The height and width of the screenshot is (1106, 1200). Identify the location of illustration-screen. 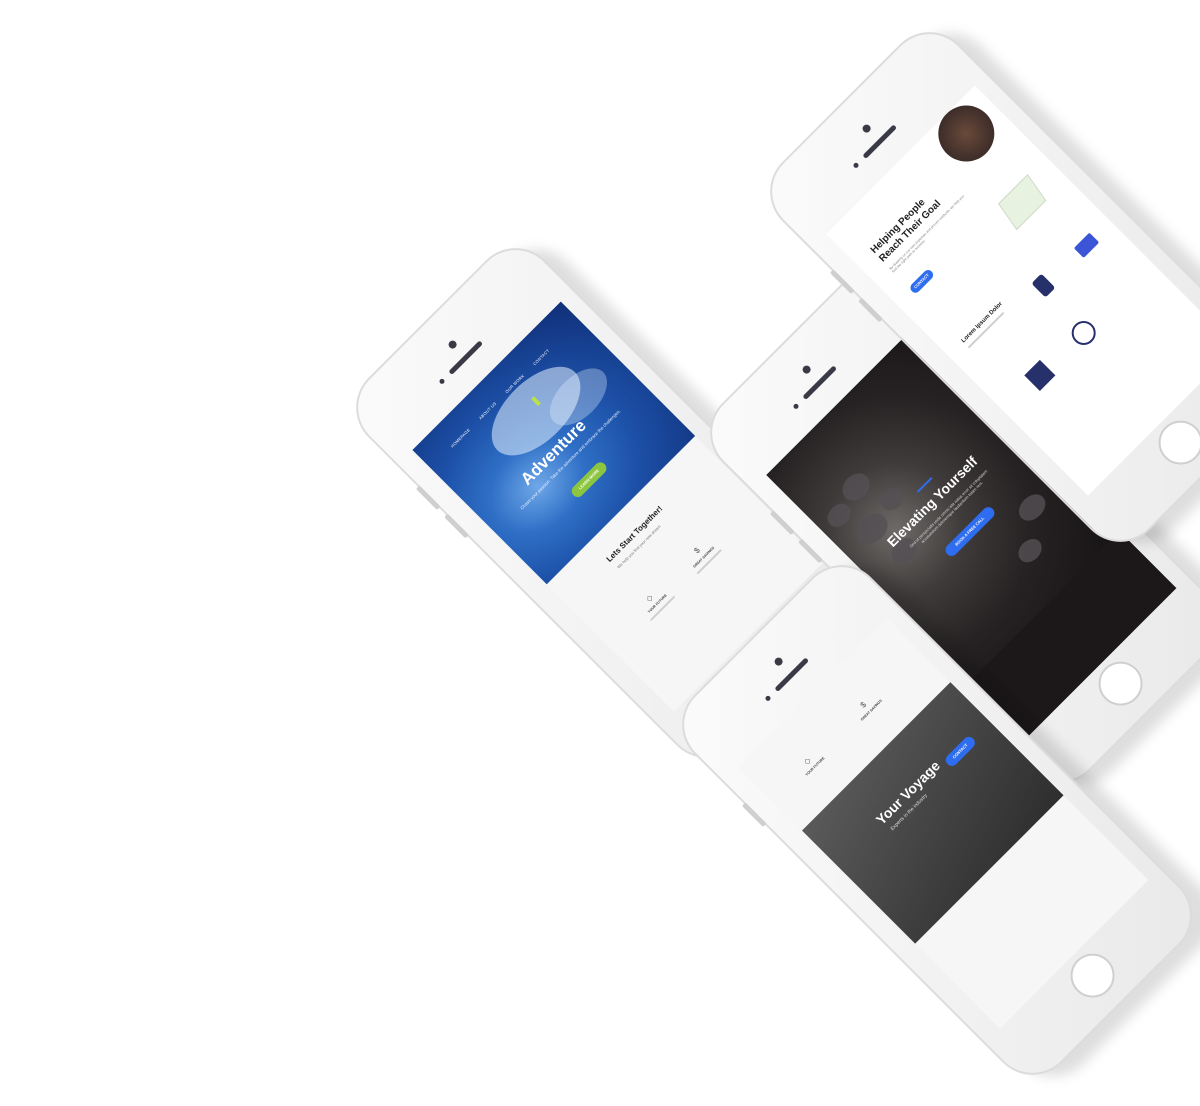
(1086, 245).